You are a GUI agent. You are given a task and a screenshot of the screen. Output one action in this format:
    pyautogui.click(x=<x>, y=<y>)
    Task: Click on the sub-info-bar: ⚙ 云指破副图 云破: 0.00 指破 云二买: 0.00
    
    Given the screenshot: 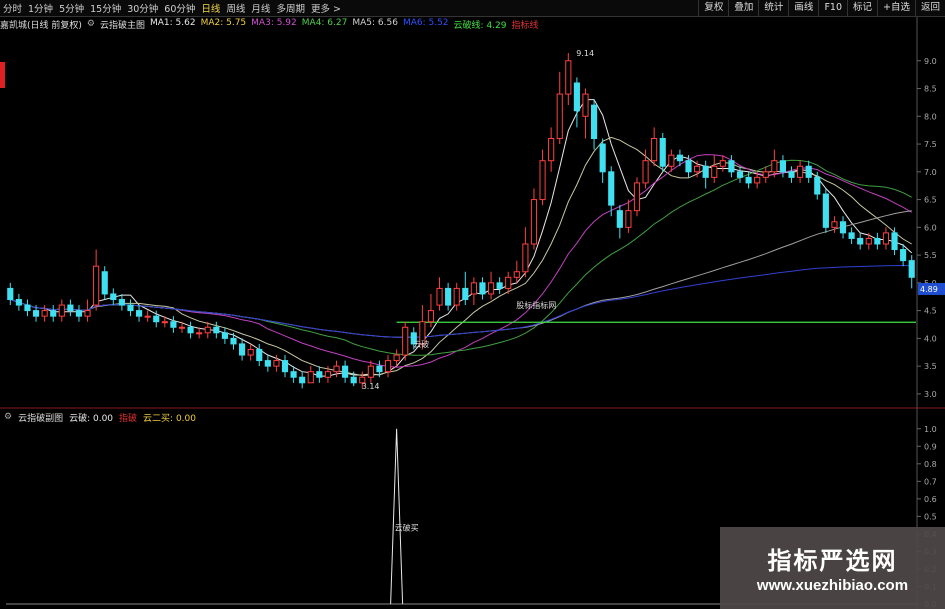 What is the action you would take?
    pyautogui.click(x=106, y=417)
    